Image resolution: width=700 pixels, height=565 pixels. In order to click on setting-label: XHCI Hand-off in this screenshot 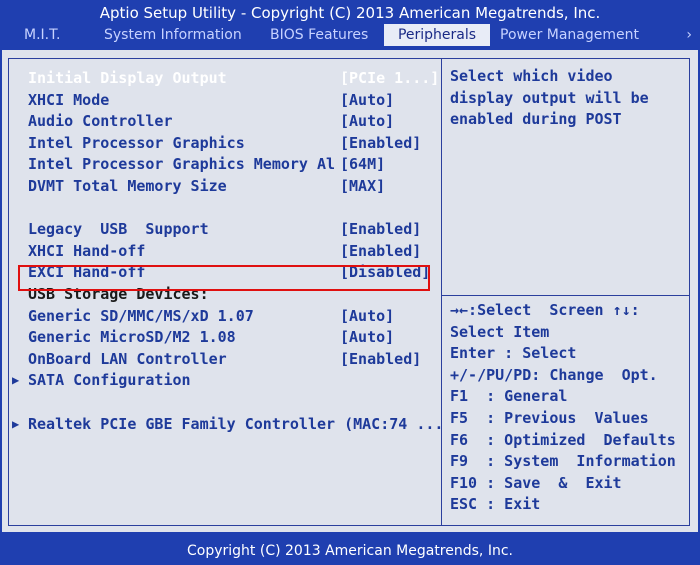, I will do `click(87, 250)`.